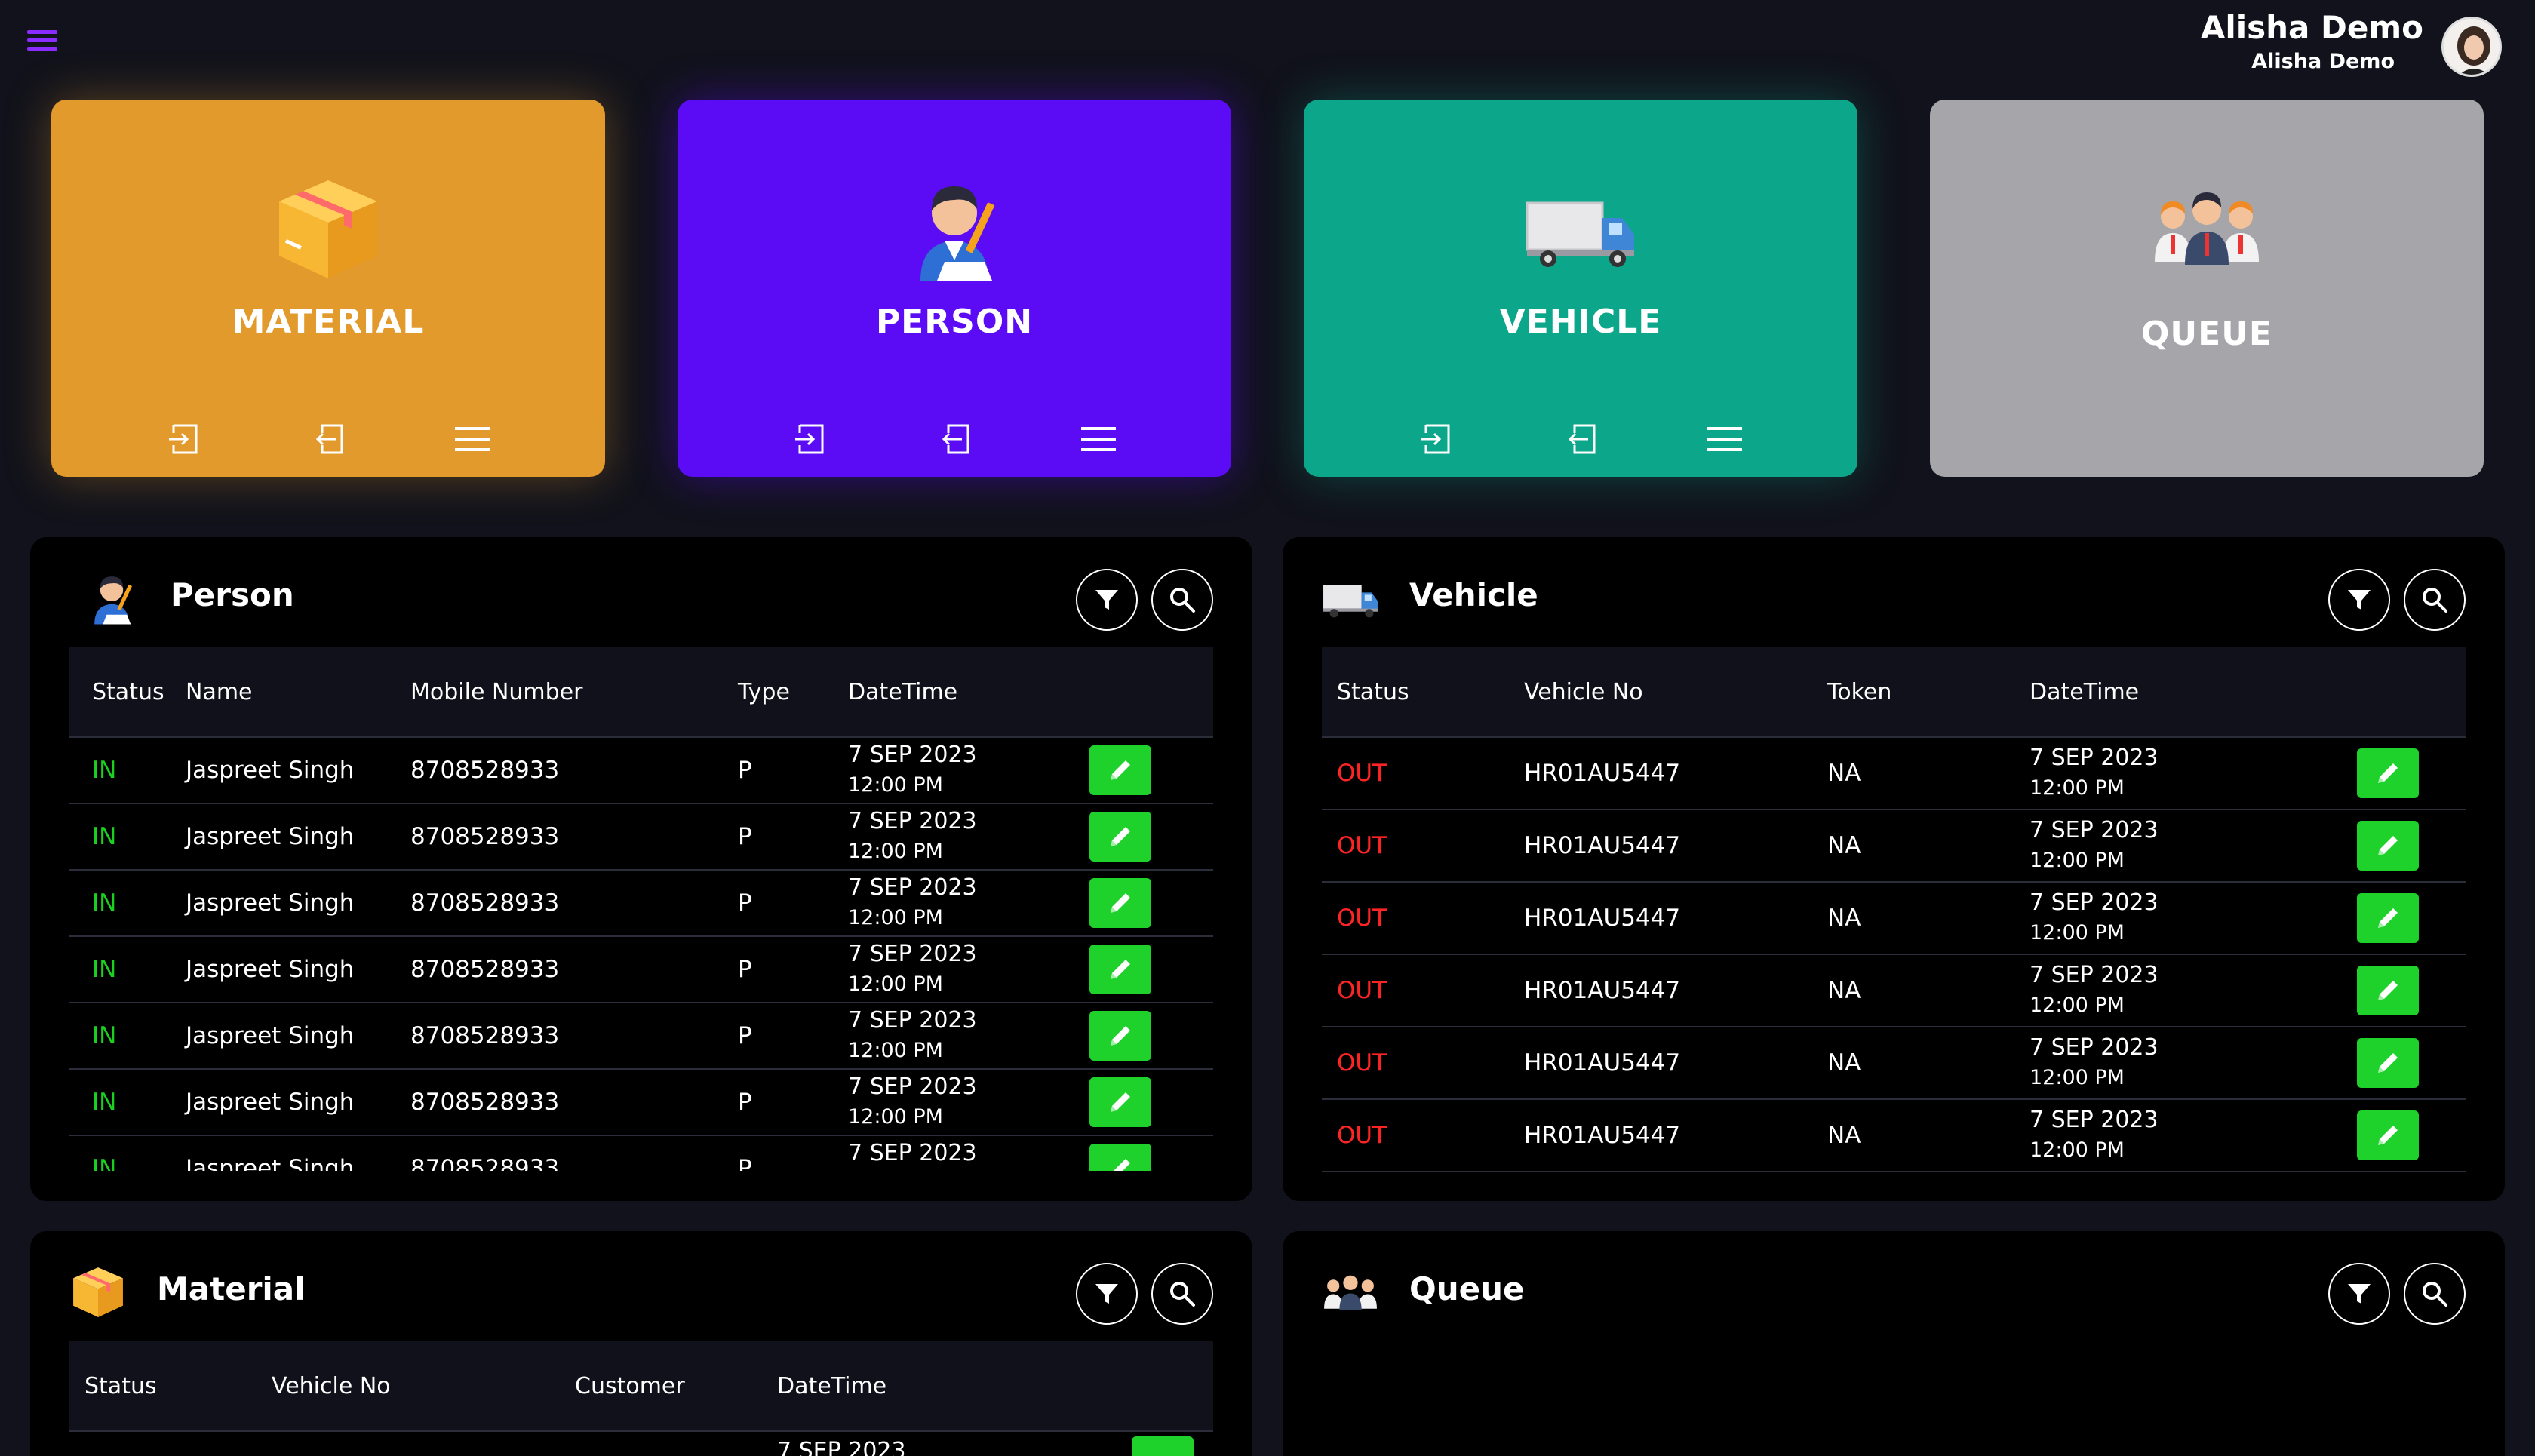  Describe the element at coordinates (42, 41) in the screenshot. I see `menu-icon` at that location.